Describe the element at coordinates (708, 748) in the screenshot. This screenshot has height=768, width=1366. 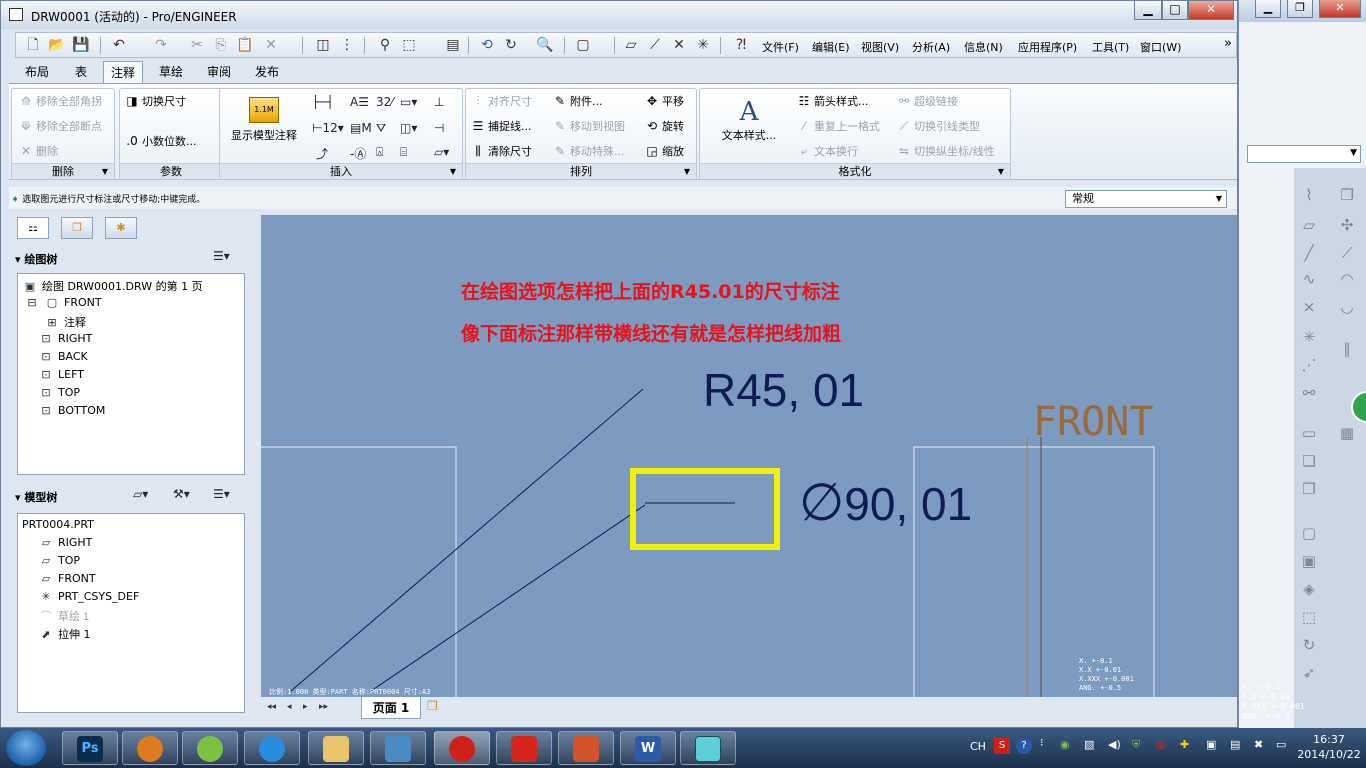
I see `taskbar-app-3d` at that location.